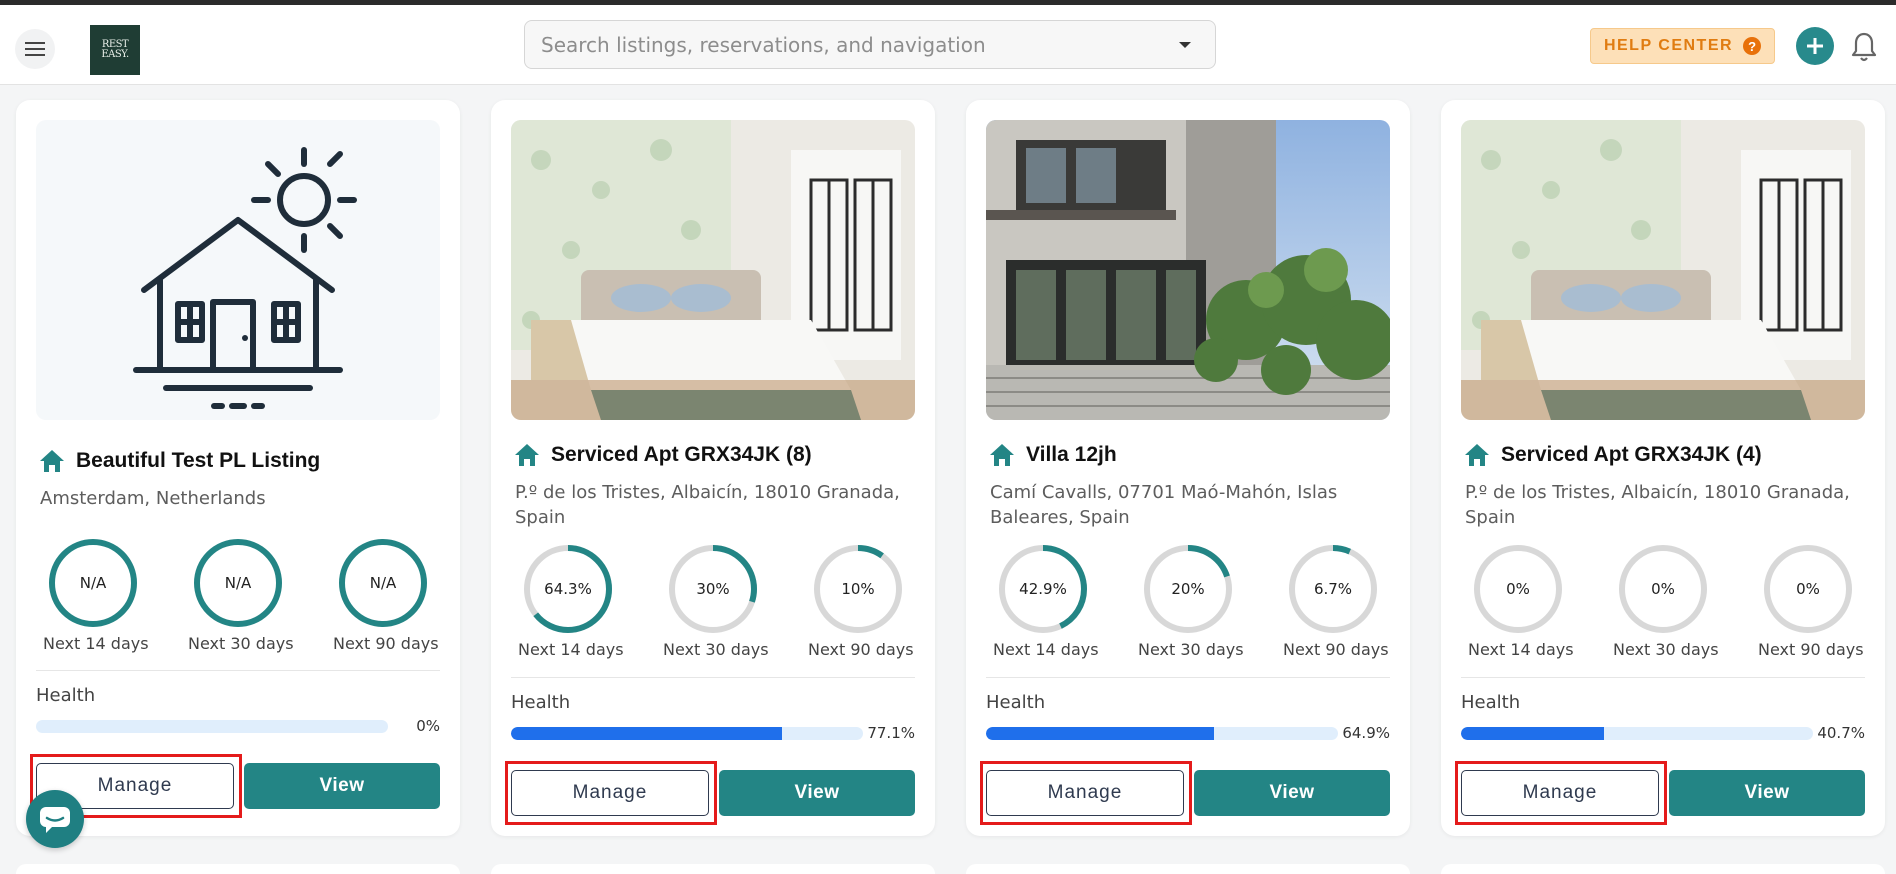  I want to click on listing-address: Amsterdam, Netherlands, so click(153, 498).